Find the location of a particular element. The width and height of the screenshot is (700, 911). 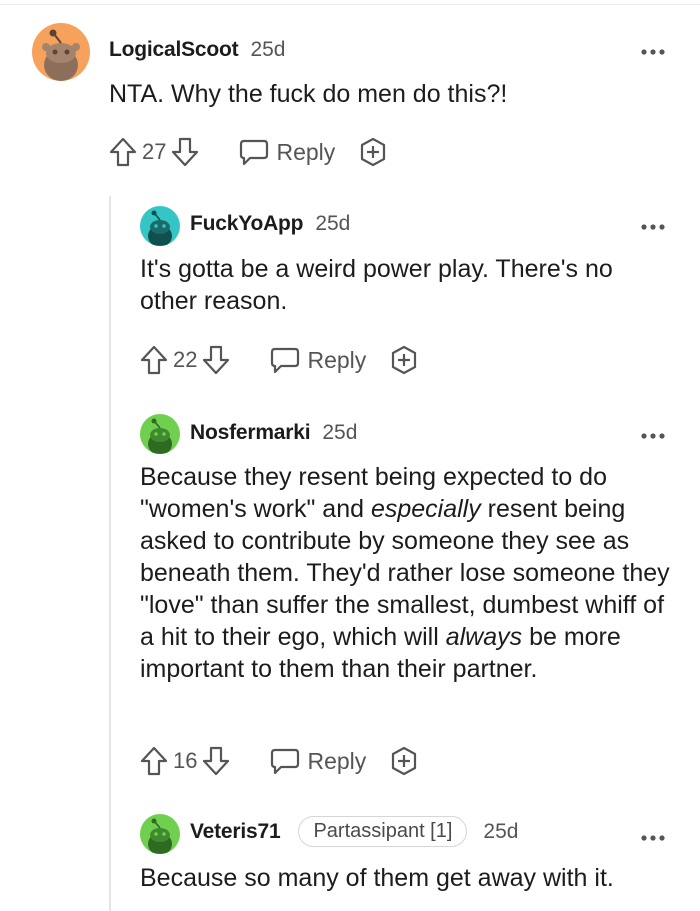

comment-actions: 22 Reply is located at coordinates (279, 360).